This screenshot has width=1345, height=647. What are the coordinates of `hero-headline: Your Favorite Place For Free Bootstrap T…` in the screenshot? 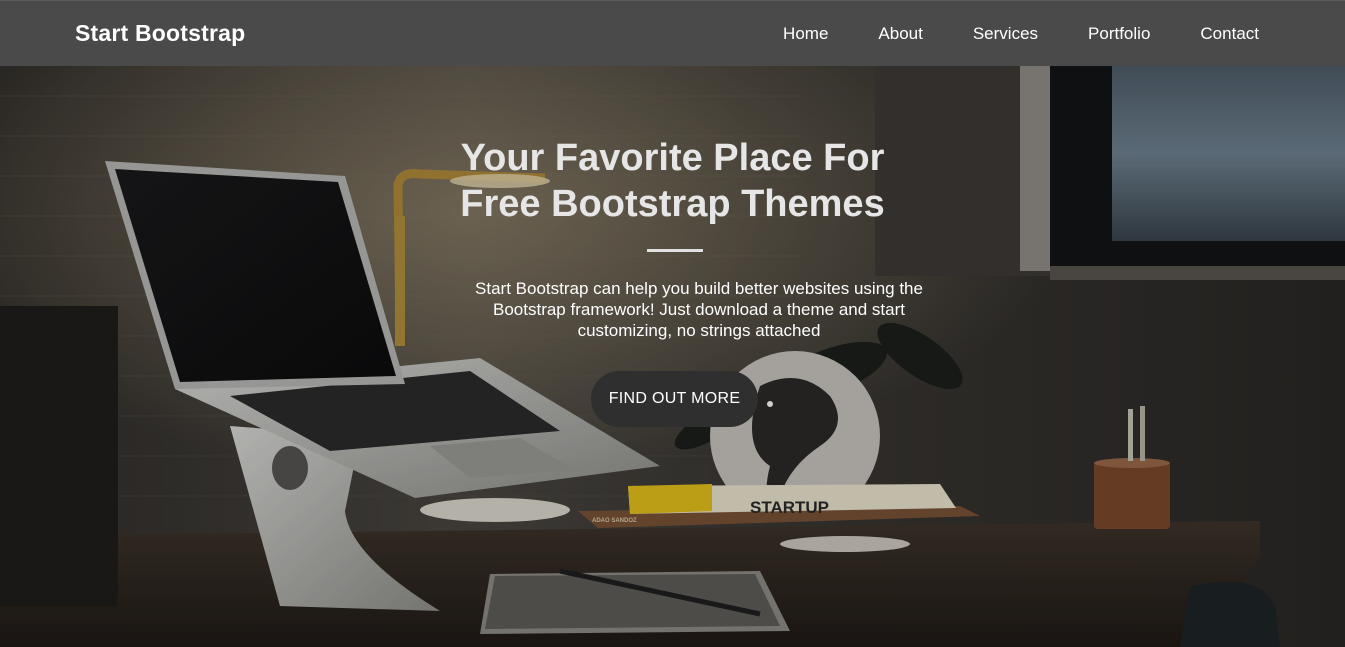 It's located at (672, 181).